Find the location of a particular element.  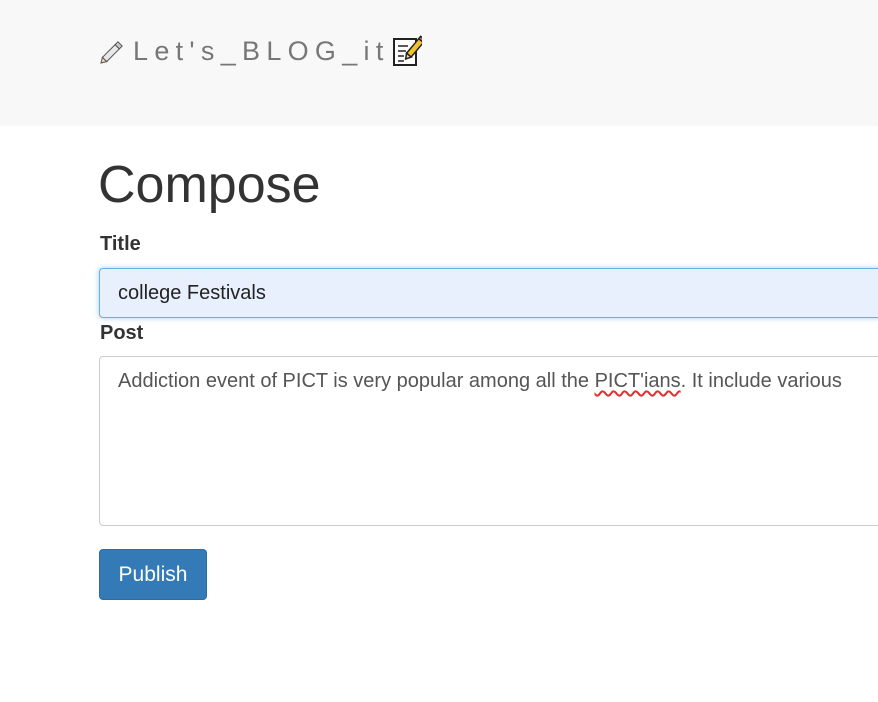

page-title: Compose is located at coordinates (209, 185).